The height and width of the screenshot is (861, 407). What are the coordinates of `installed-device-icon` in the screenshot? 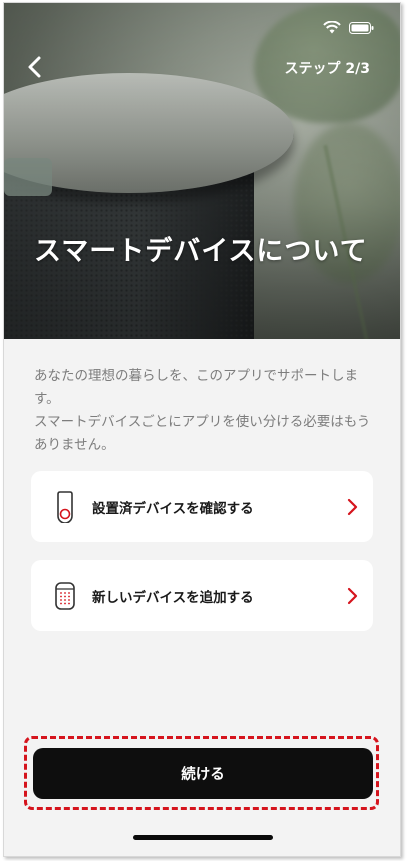 It's located at (65, 506).